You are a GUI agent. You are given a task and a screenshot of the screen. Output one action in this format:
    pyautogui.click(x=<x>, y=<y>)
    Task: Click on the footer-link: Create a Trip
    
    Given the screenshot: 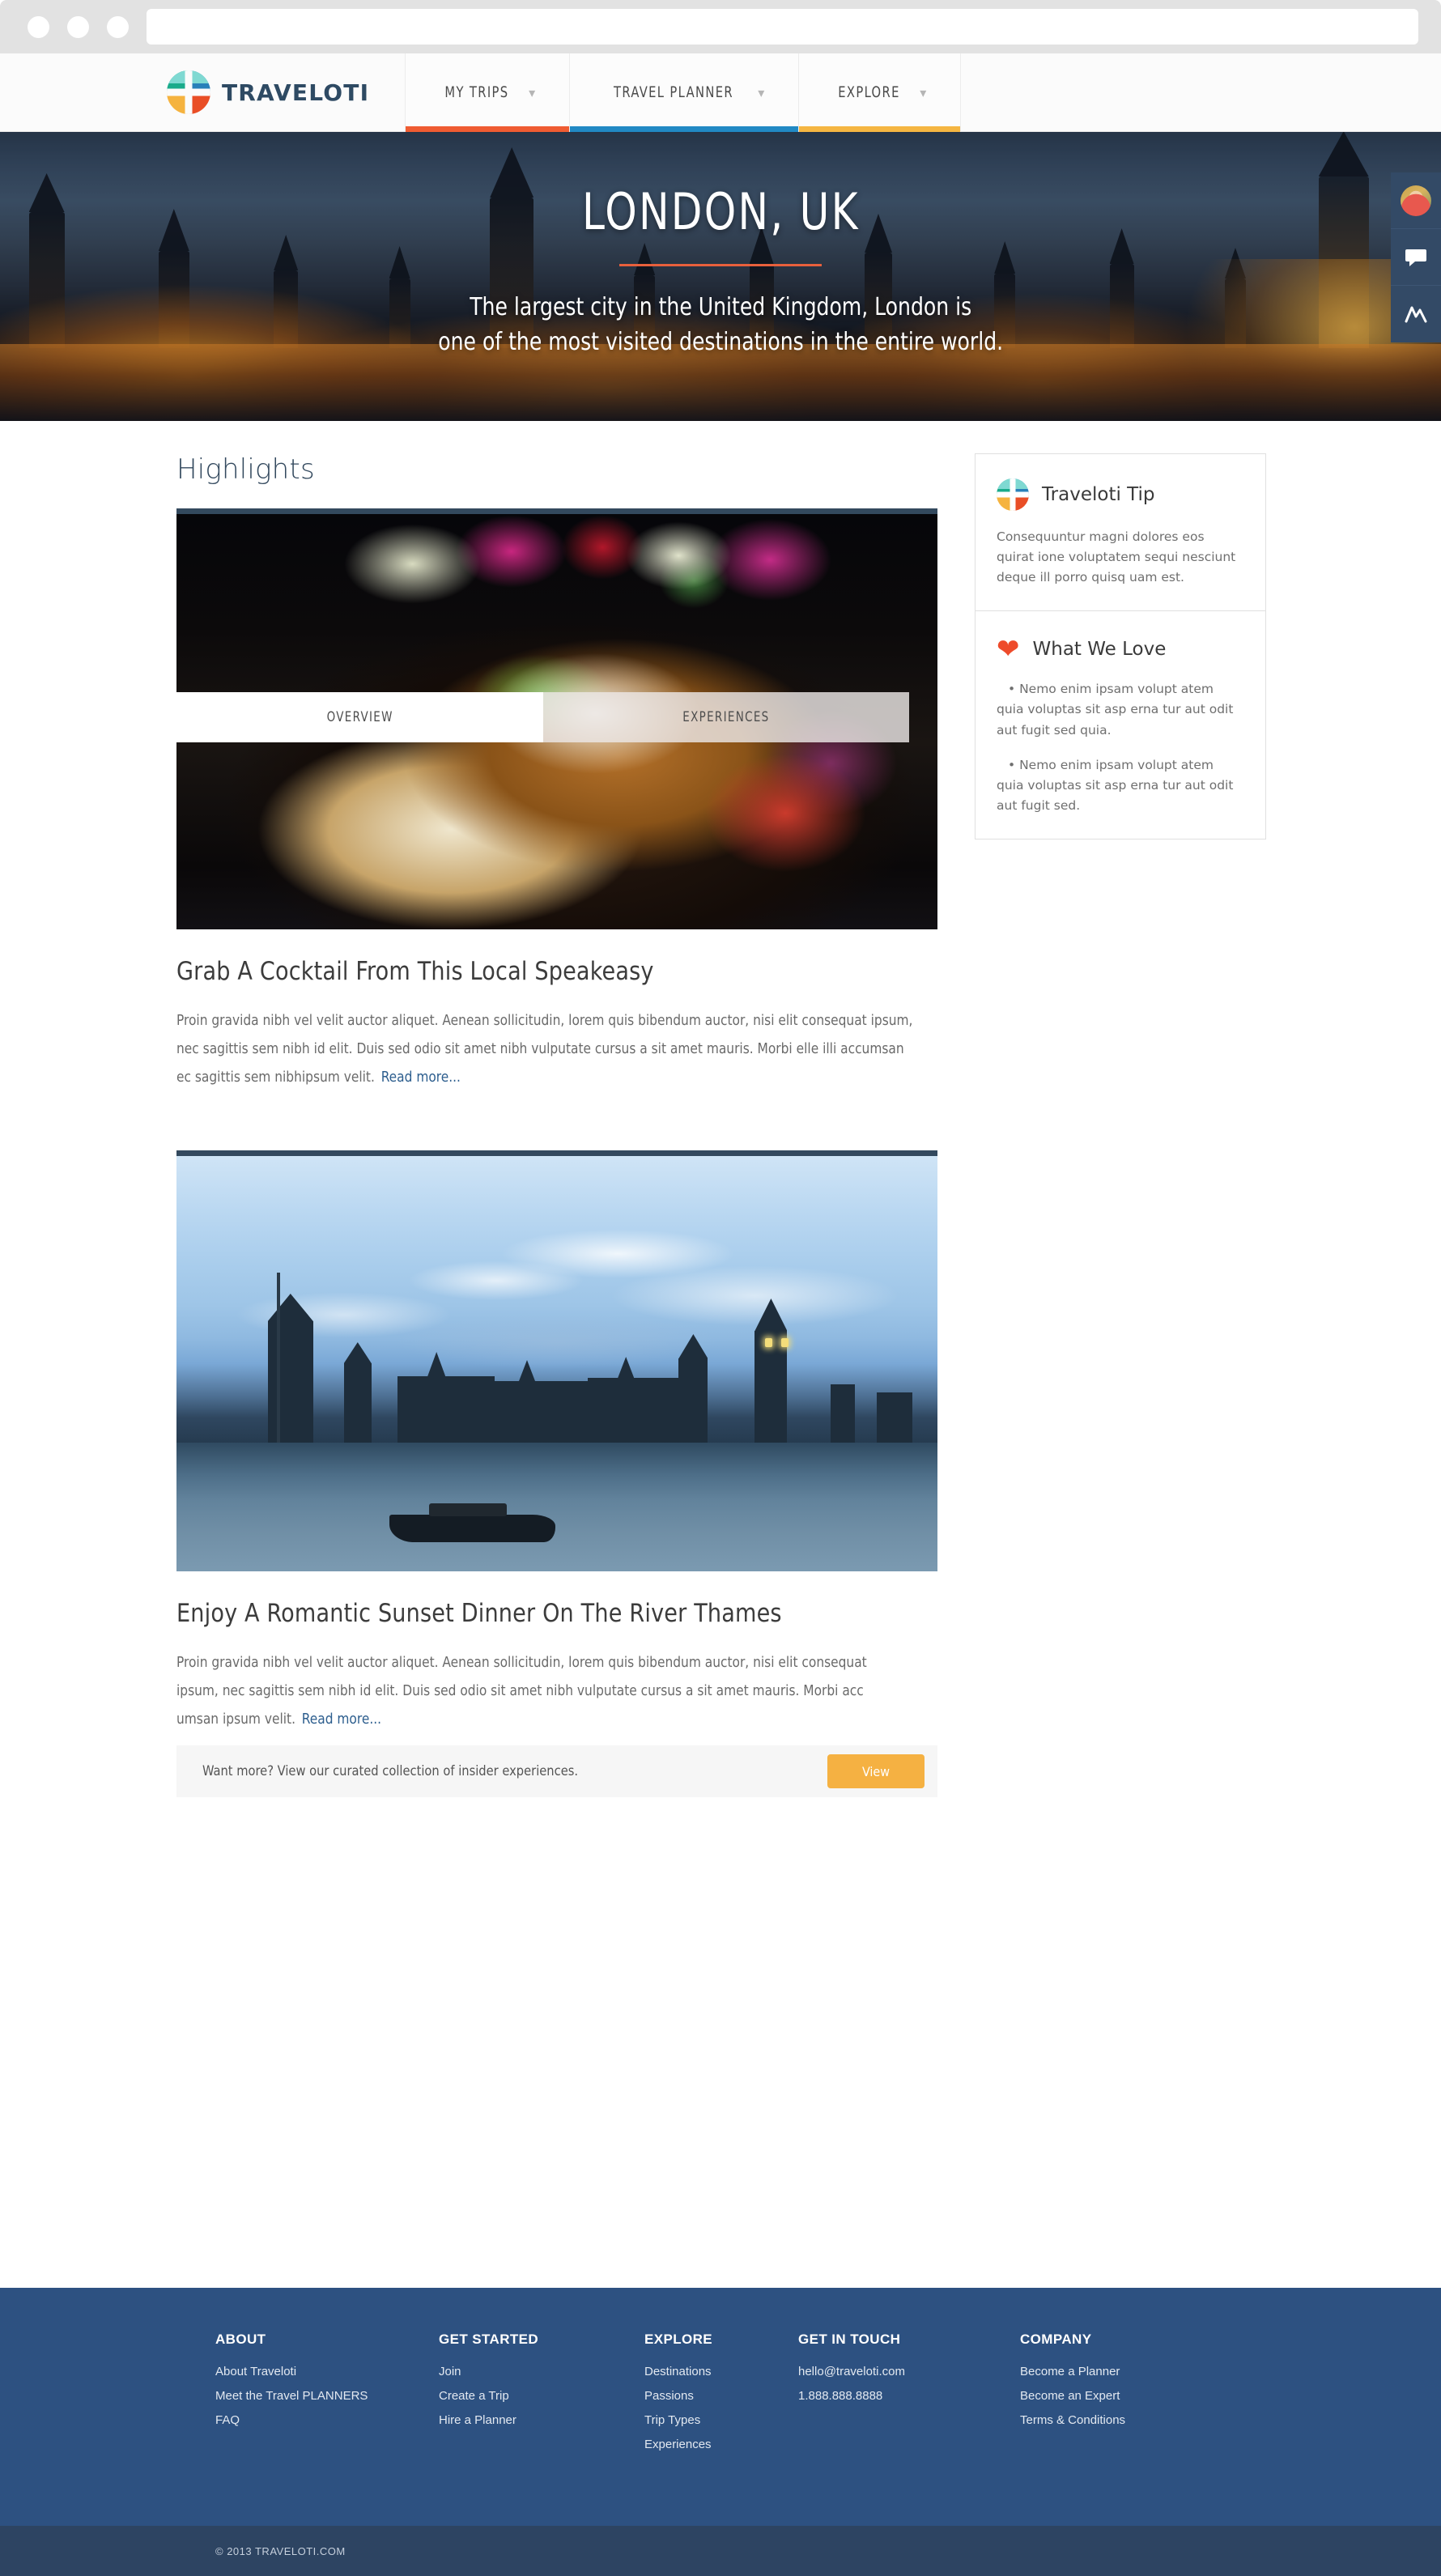 What is the action you would take?
    pyautogui.click(x=541, y=2396)
    